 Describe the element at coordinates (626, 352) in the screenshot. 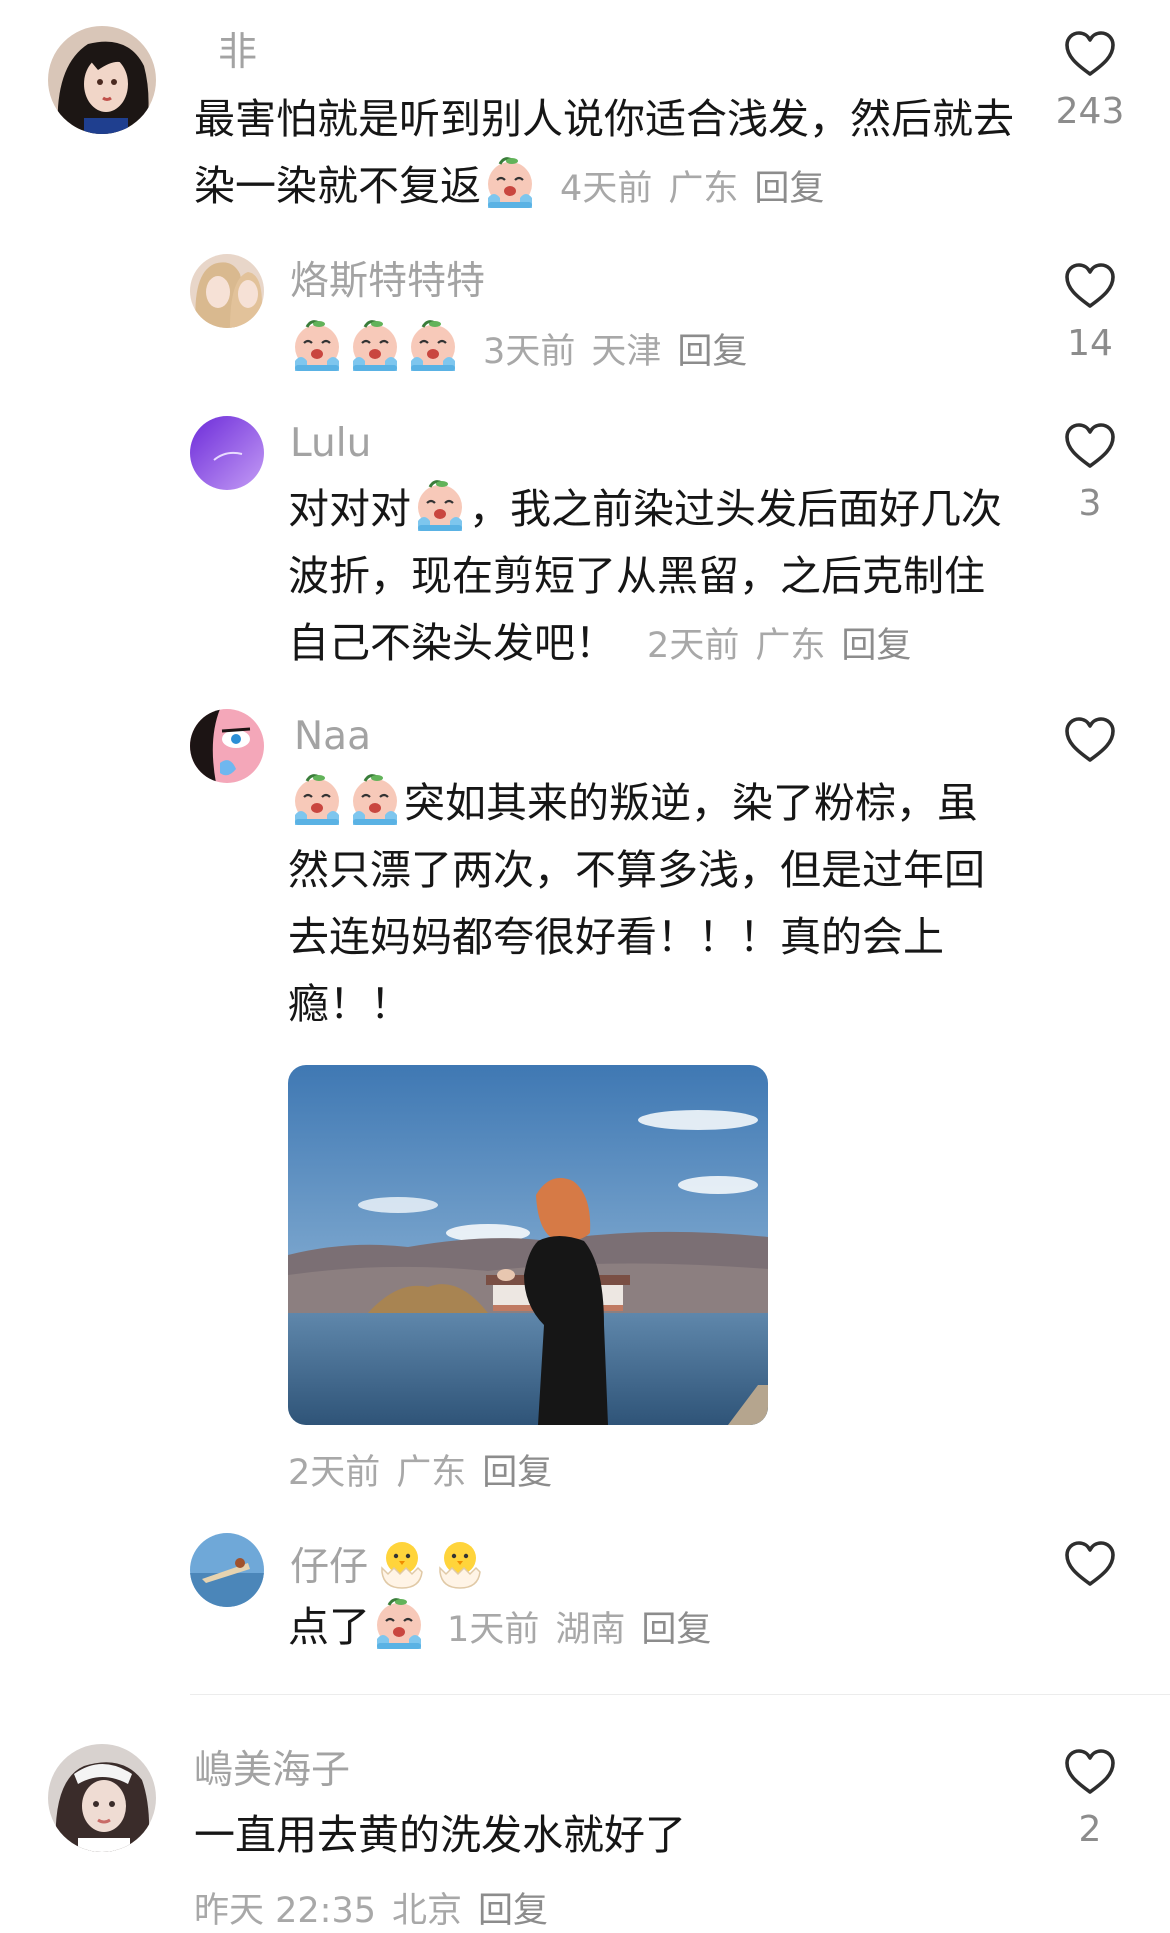

I see `location: 天津` at that location.